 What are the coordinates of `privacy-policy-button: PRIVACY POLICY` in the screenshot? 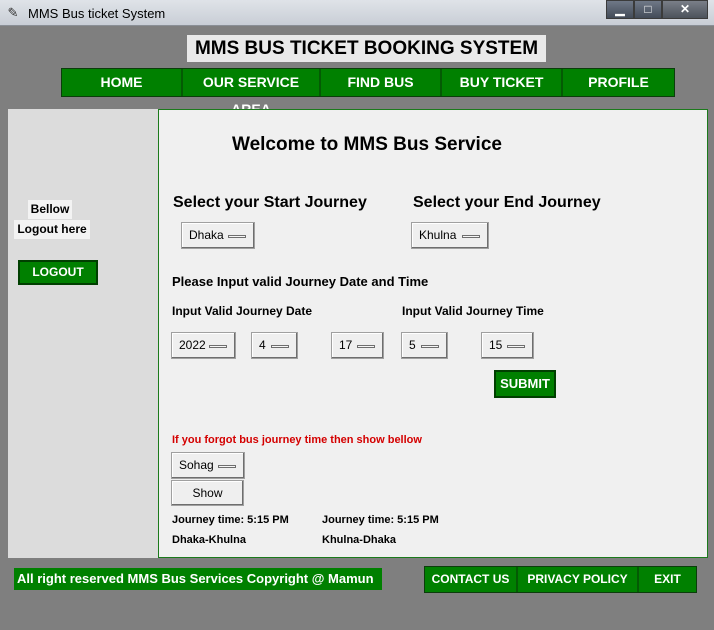 It's located at (578, 579).